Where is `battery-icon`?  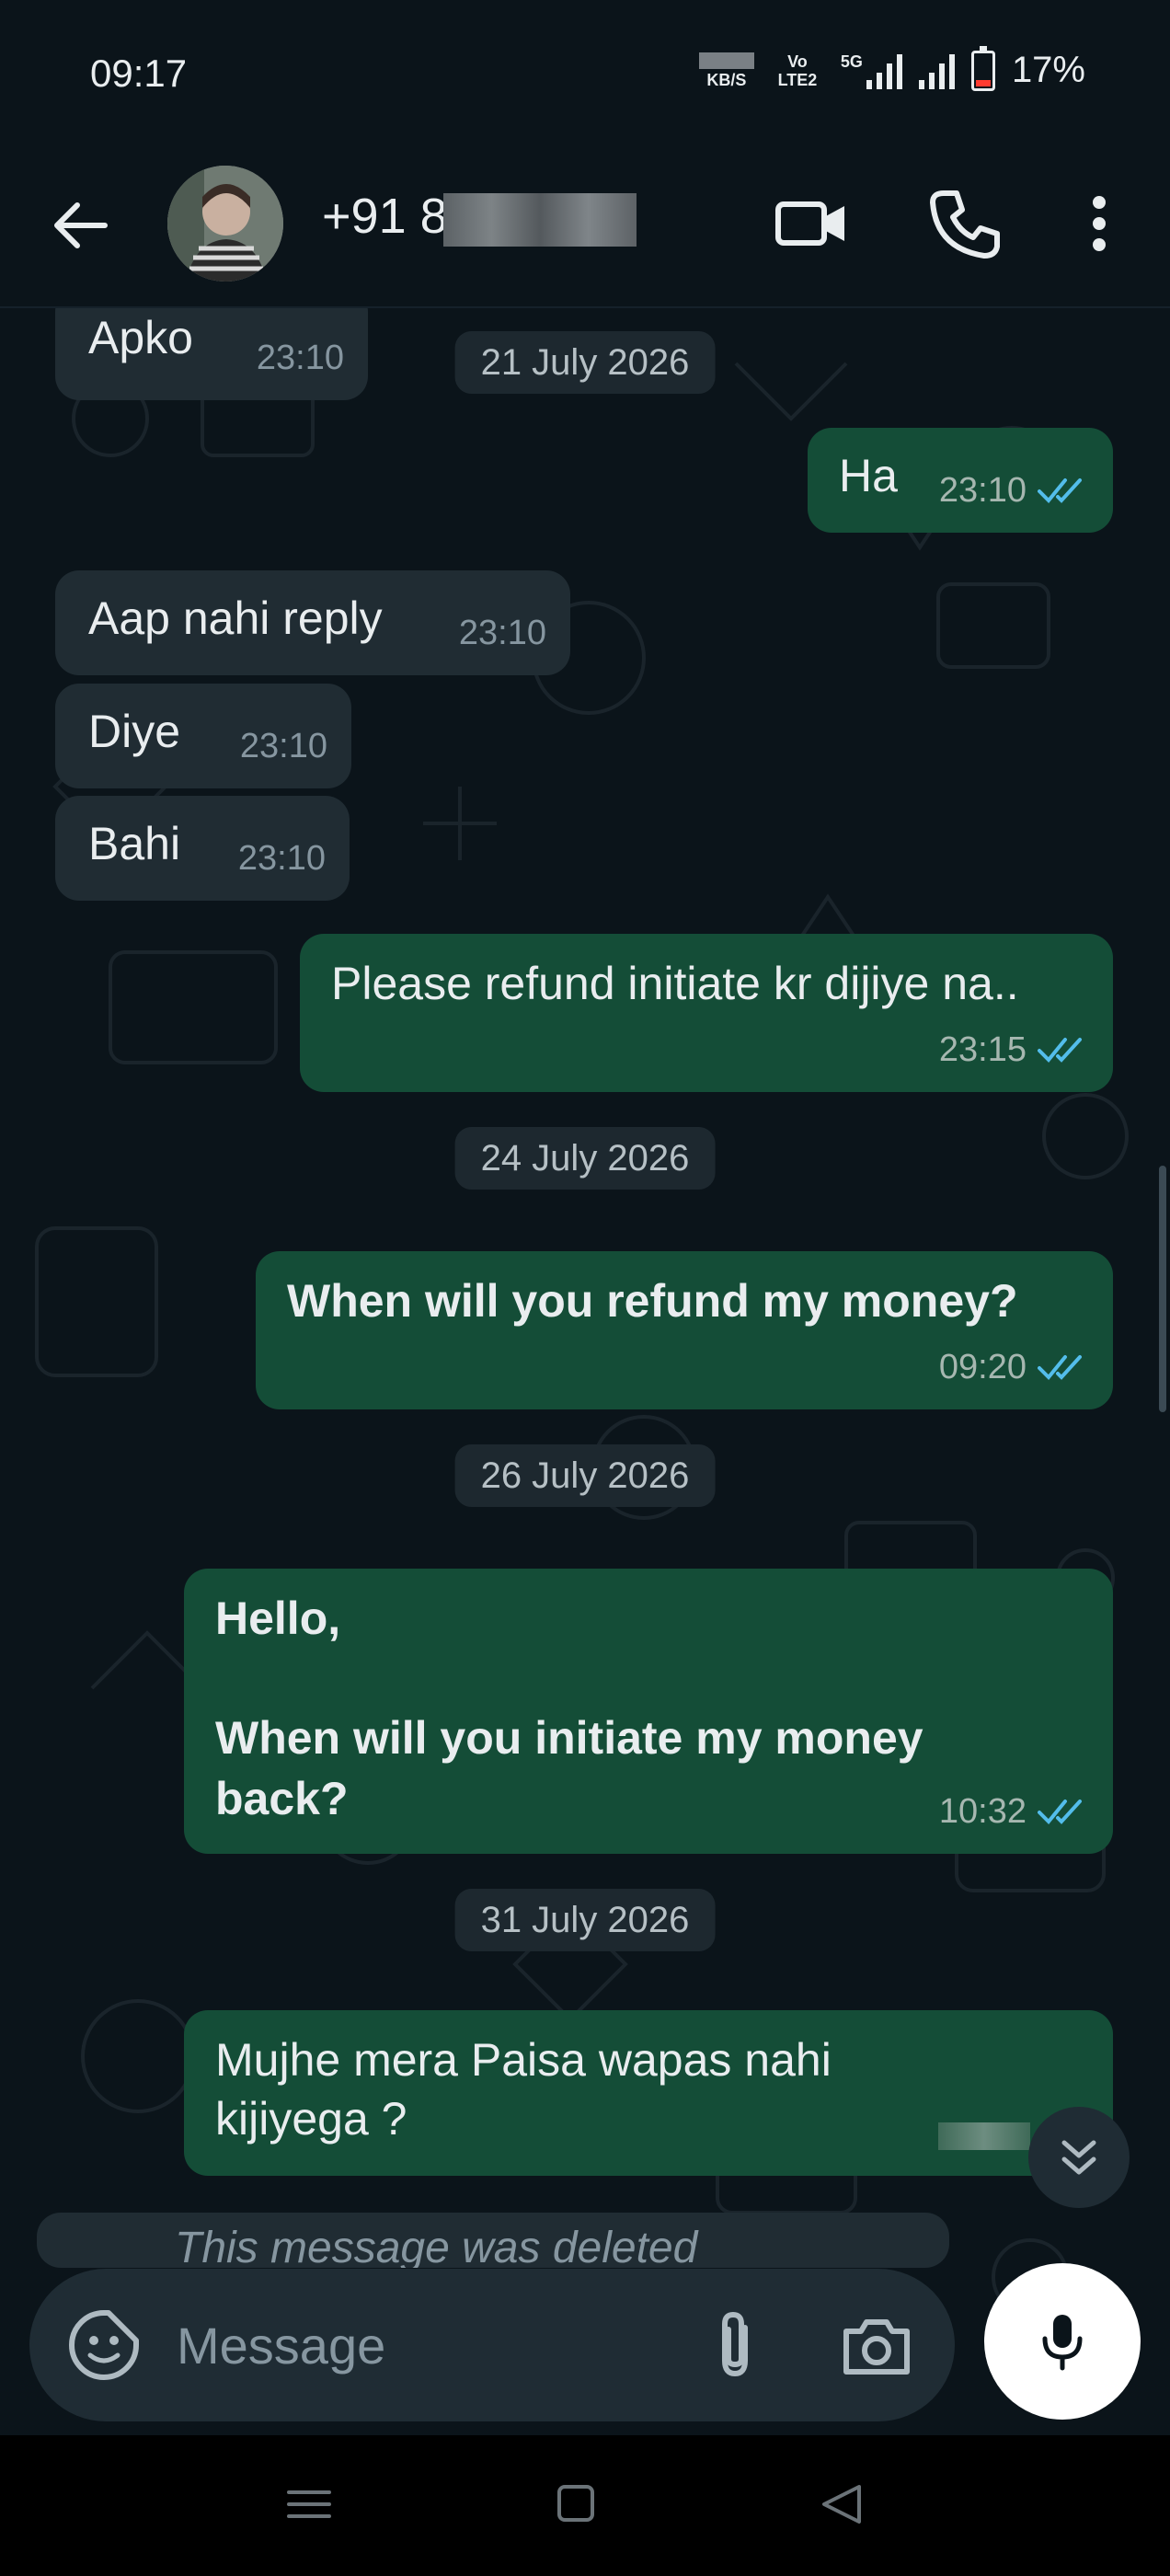 battery-icon is located at coordinates (982, 68).